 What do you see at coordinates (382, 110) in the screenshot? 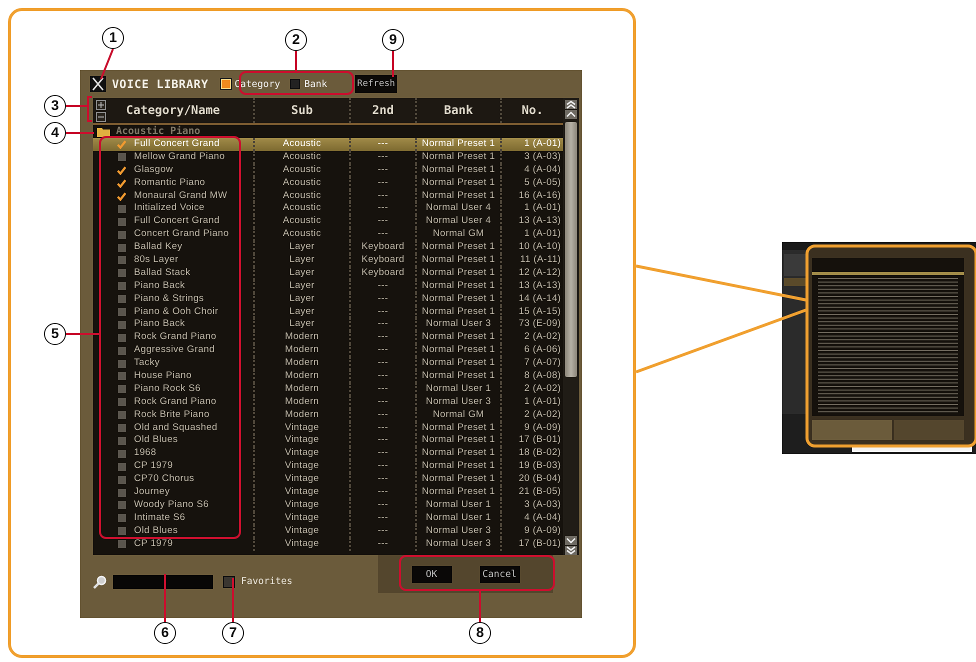
I see `column-header: 2nd` at bounding box center [382, 110].